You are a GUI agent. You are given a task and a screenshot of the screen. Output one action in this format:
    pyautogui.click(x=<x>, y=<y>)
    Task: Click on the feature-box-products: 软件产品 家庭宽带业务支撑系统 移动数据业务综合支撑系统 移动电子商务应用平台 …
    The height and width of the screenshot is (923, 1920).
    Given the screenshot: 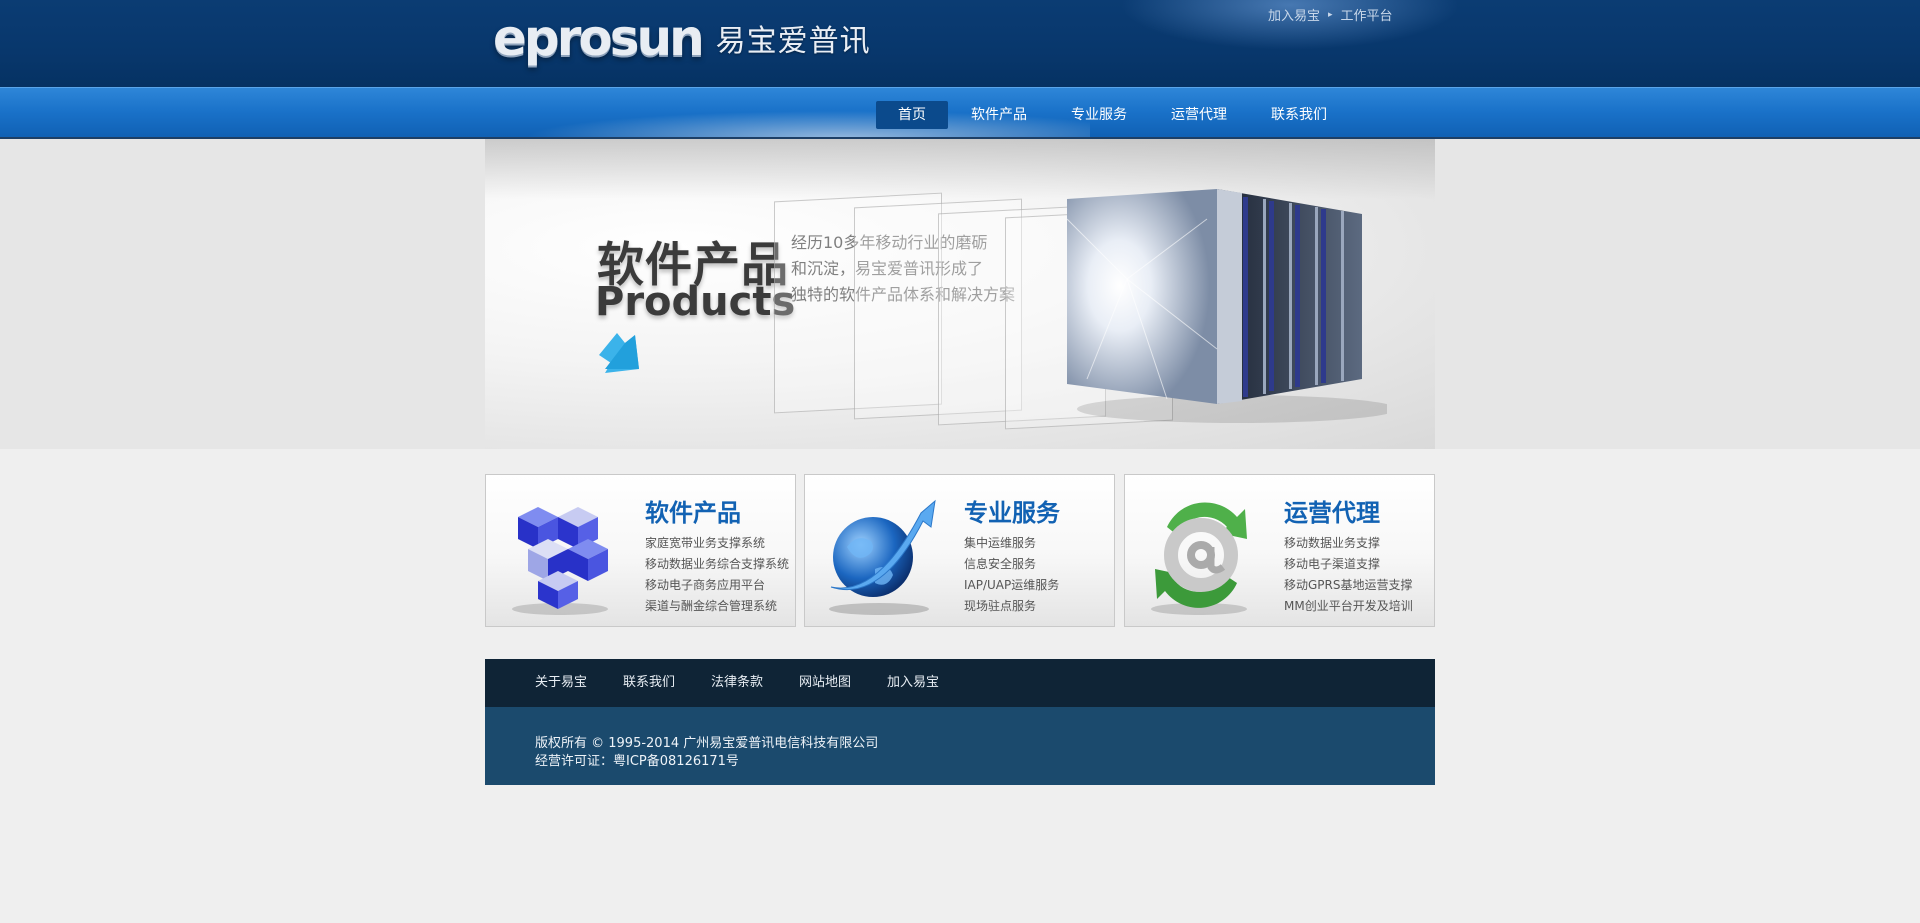 What is the action you would take?
    pyautogui.click(x=640, y=550)
    